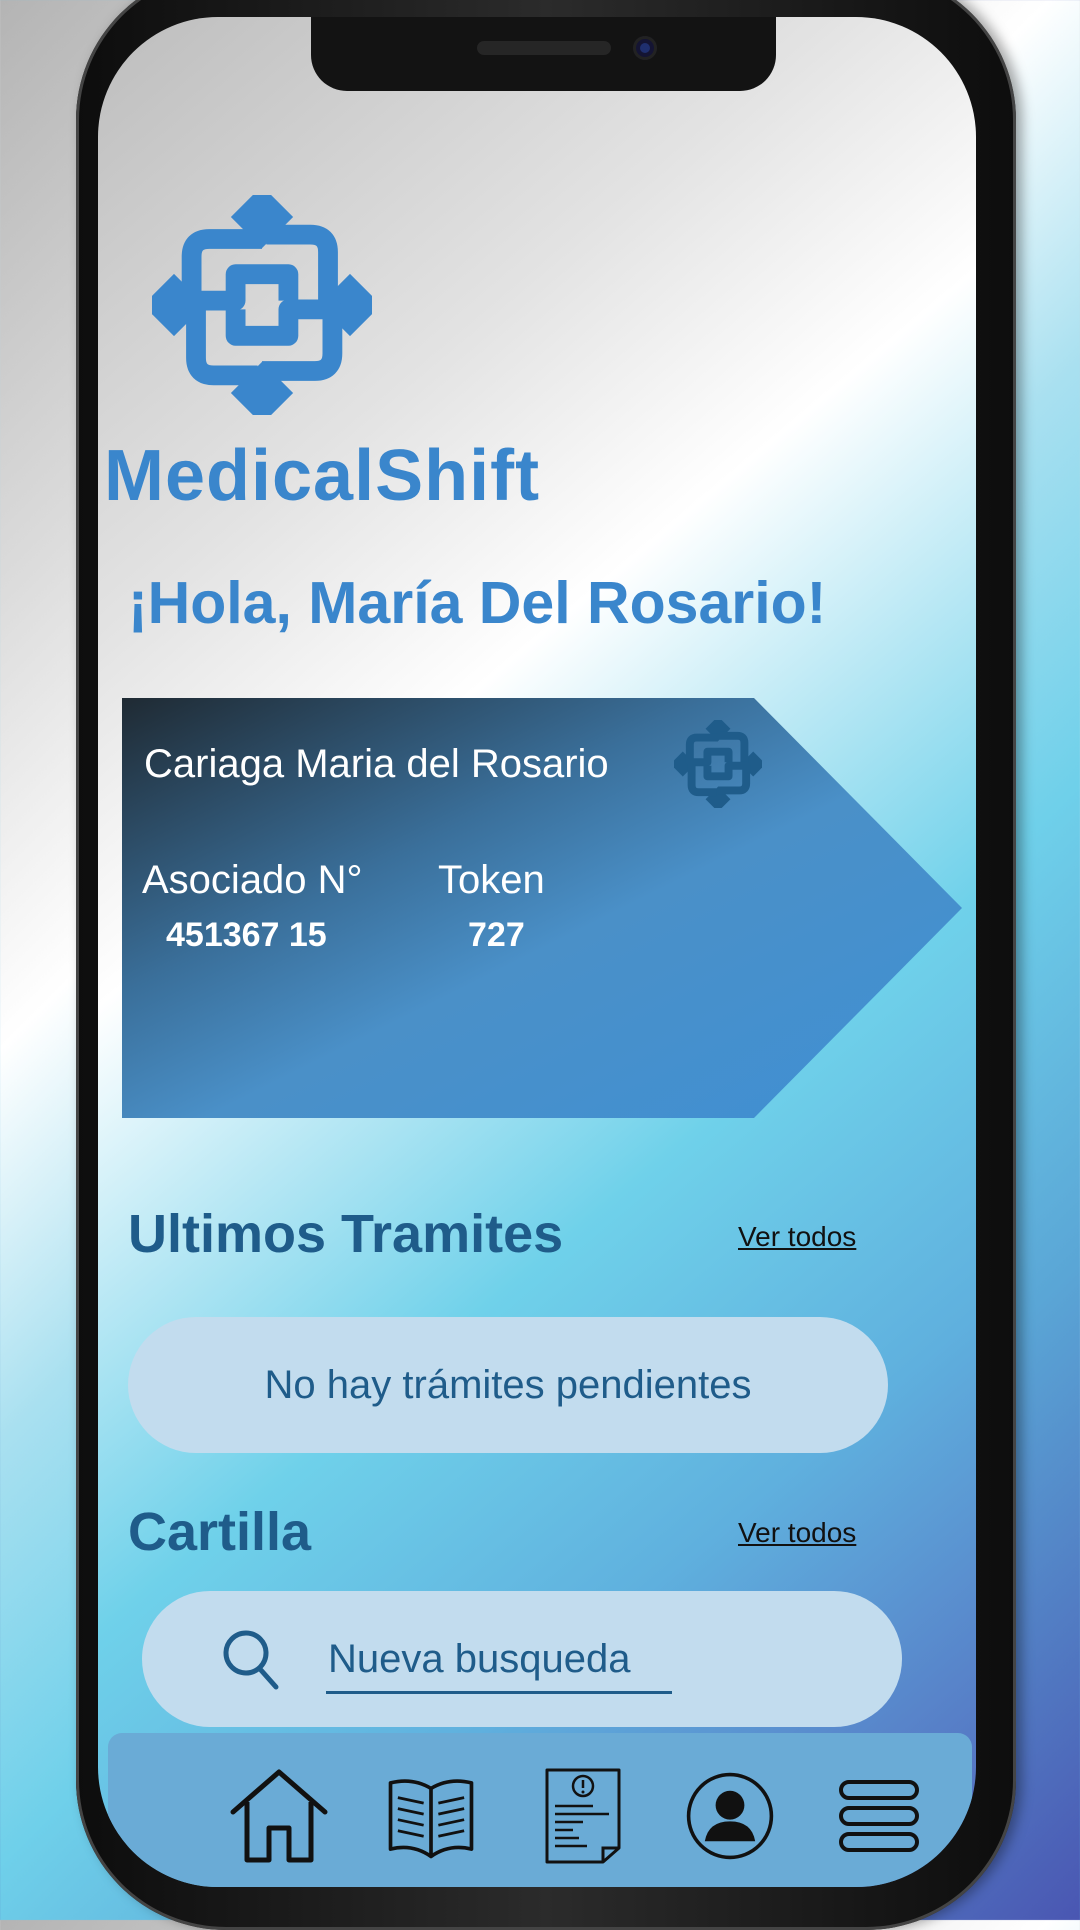 The width and height of the screenshot is (1080, 1930). Describe the element at coordinates (262, 305) in the screenshot. I see `medicalshift-logo-icon` at that location.